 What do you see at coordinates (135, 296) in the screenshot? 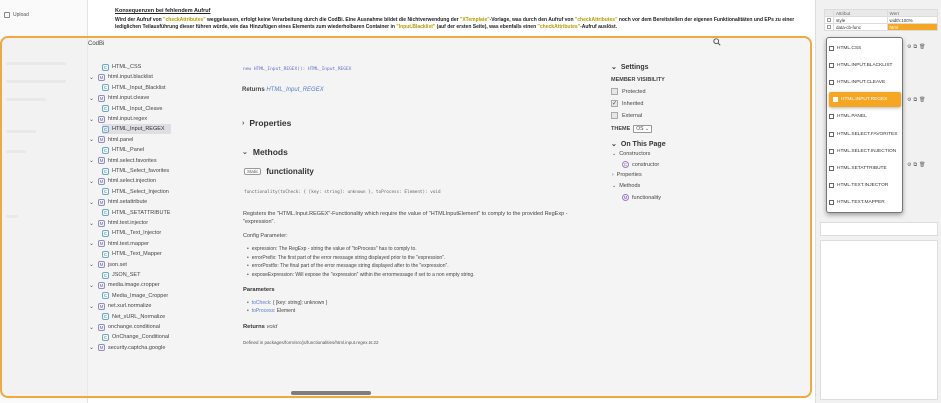
I see `tree-class-item: C Media_Image_Cropper` at bounding box center [135, 296].